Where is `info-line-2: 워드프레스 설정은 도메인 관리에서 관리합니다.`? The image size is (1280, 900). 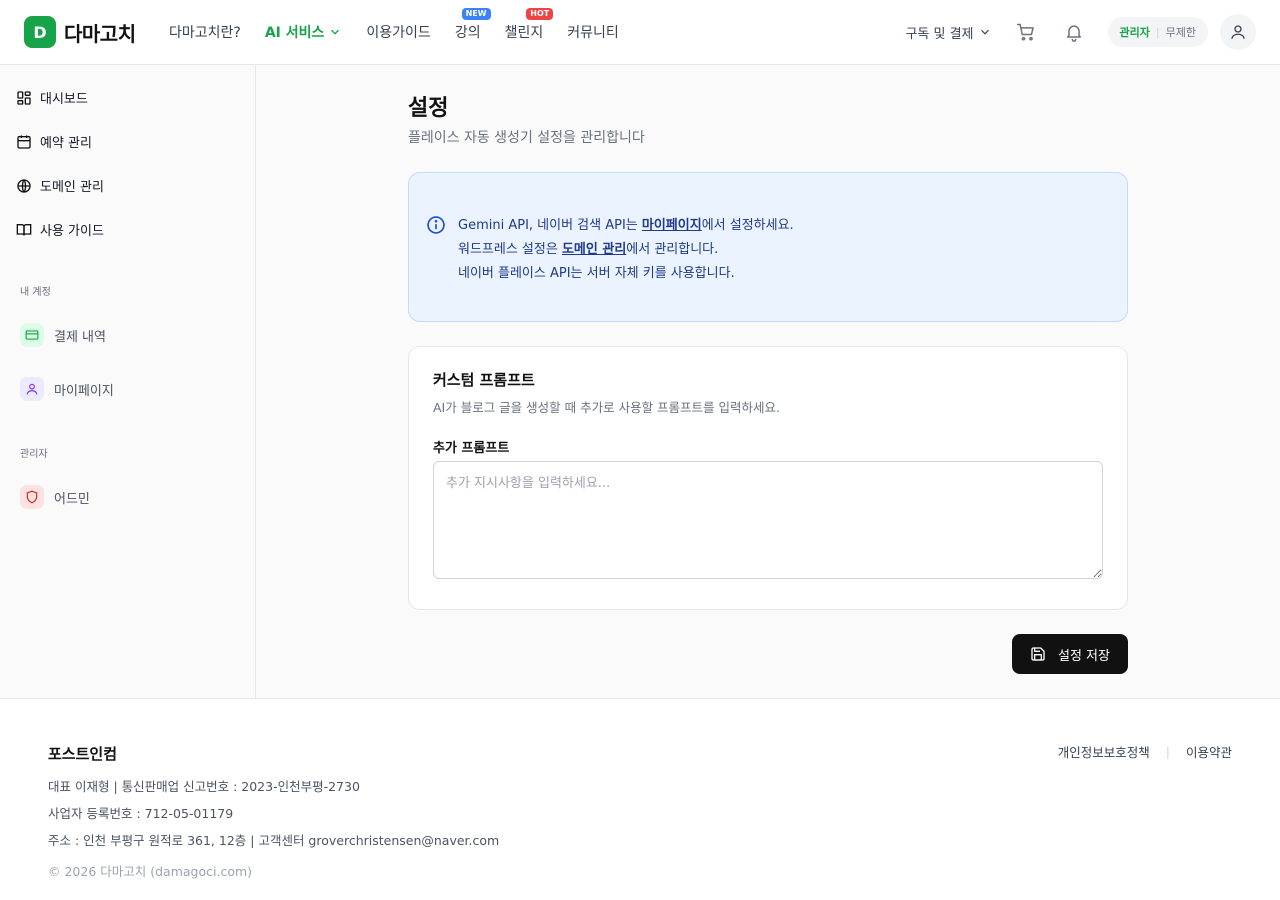 info-line-2: 워드프레스 설정은 도메인 관리에서 관리합니다. is located at coordinates (626, 250).